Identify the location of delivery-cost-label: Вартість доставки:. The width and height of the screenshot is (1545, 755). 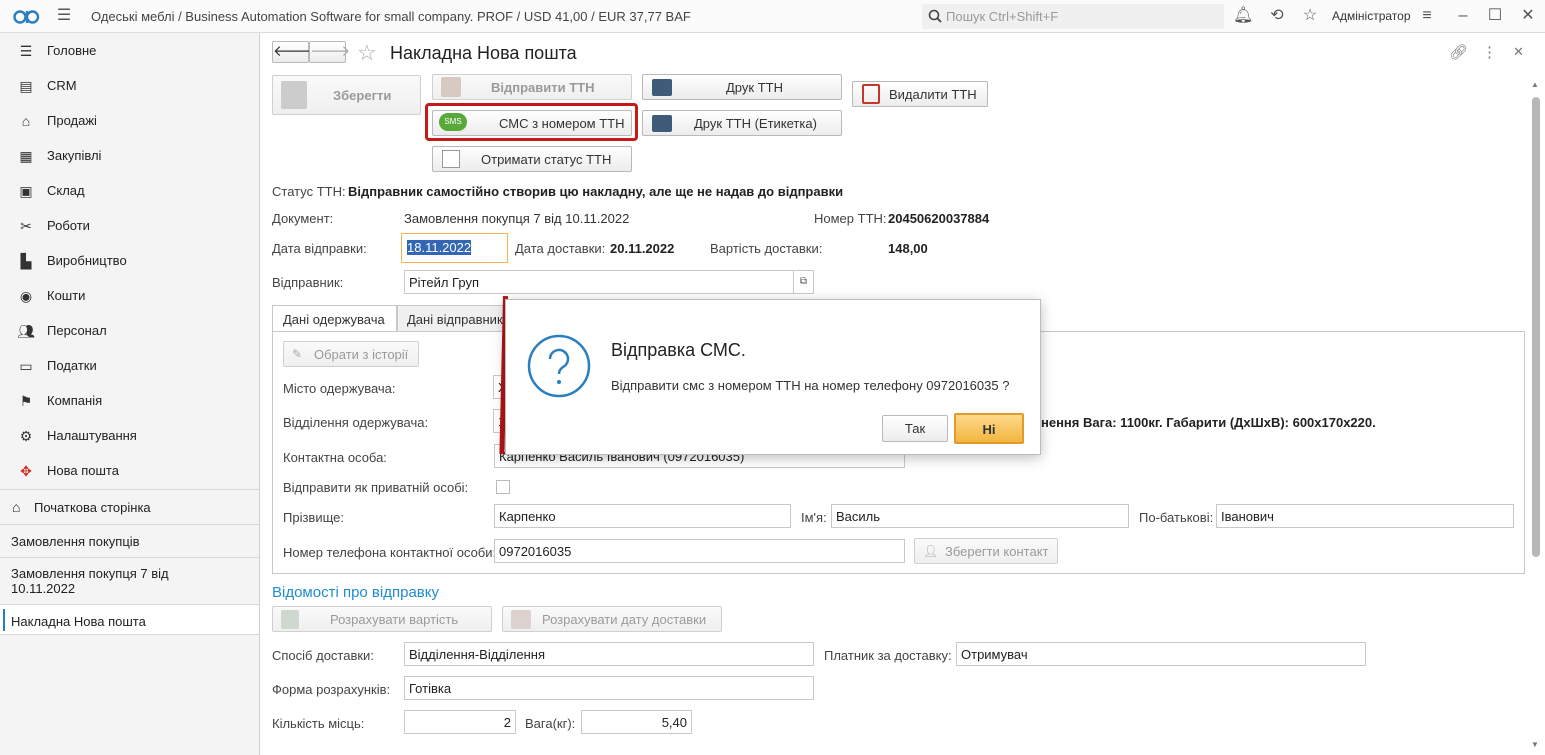
(766, 248).